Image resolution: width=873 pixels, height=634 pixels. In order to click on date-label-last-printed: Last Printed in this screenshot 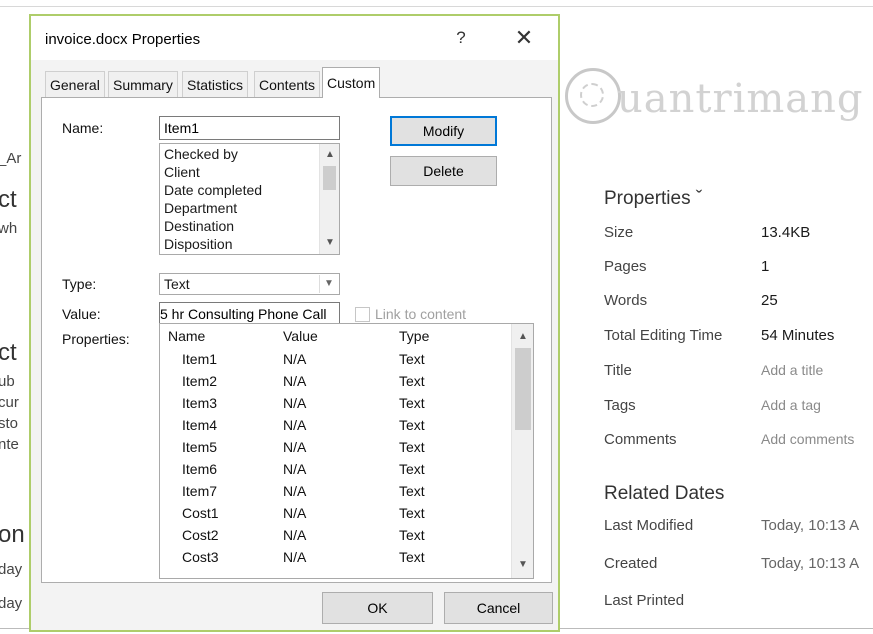, I will do `click(644, 600)`.